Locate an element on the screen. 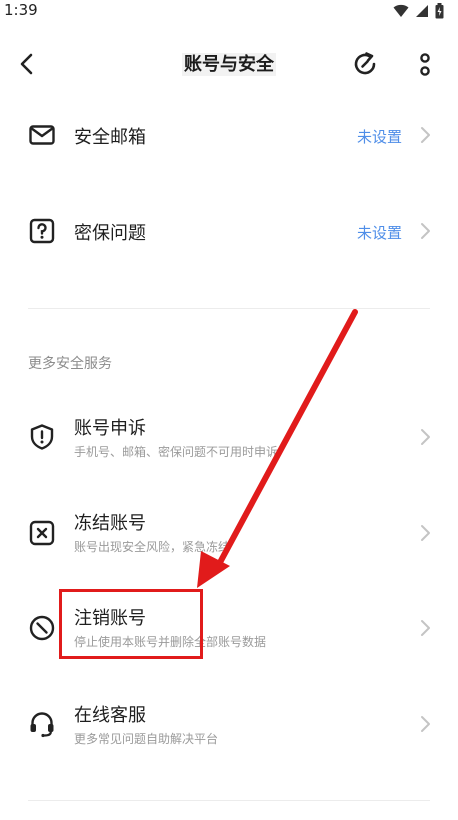  cancel-account-row: 注销账号 停止使用本账号并删除全部账号数据 is located at coordinates (229, 628).